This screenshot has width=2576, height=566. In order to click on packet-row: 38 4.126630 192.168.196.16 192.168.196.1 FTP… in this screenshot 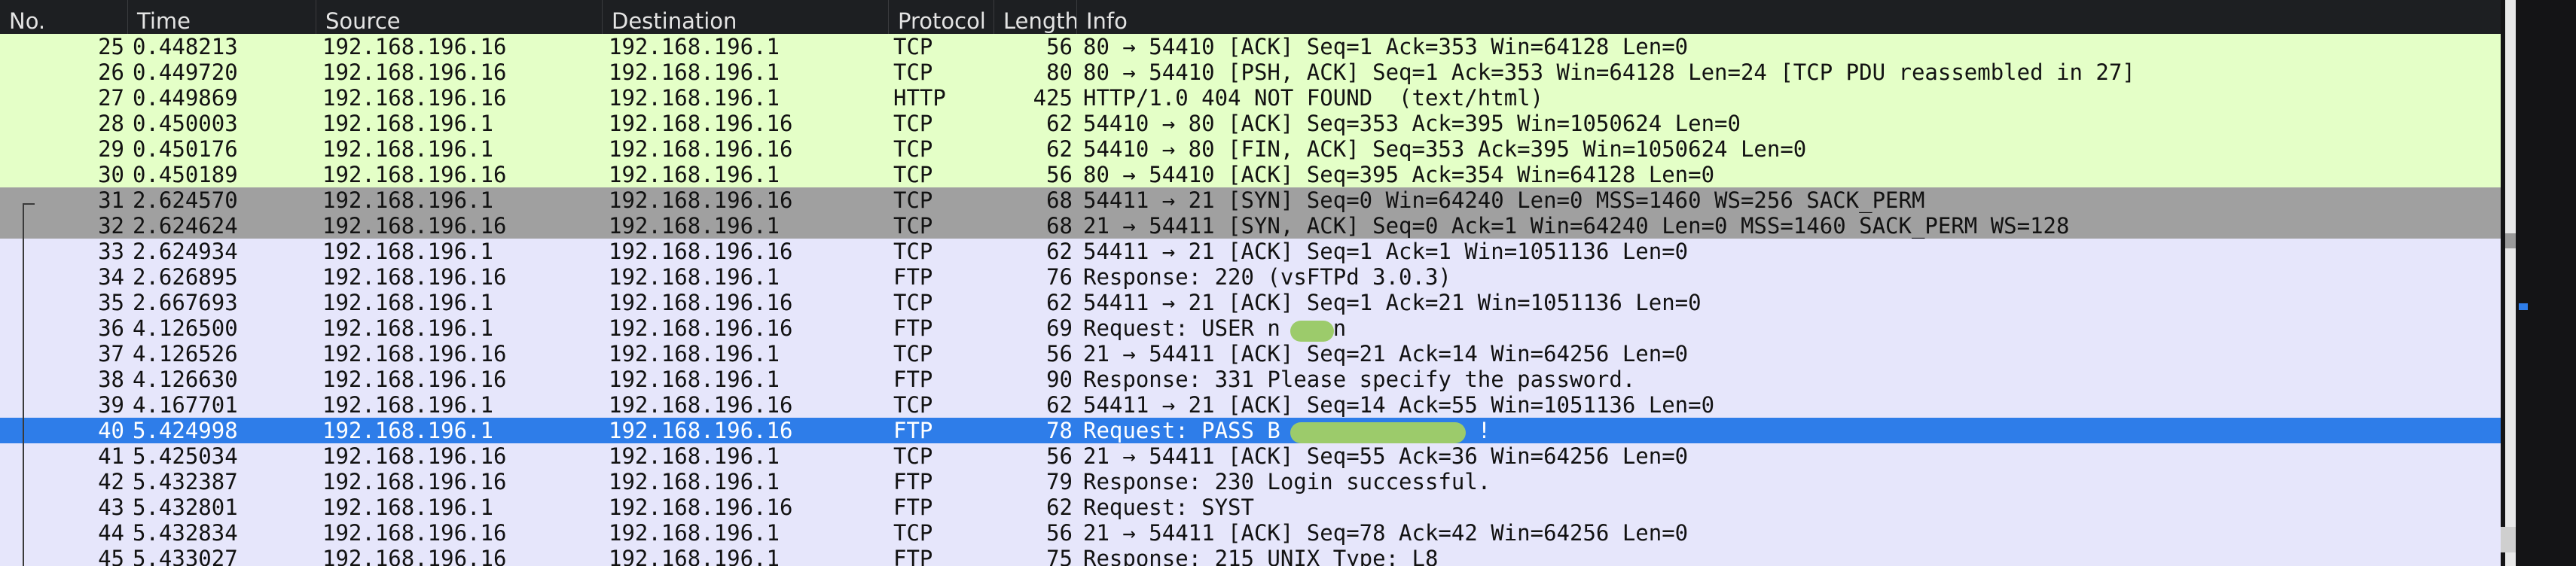, I will do `click(1251, 379)`.